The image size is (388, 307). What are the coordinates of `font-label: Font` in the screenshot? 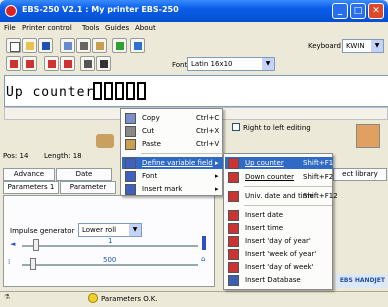 It's located at (180, 65).